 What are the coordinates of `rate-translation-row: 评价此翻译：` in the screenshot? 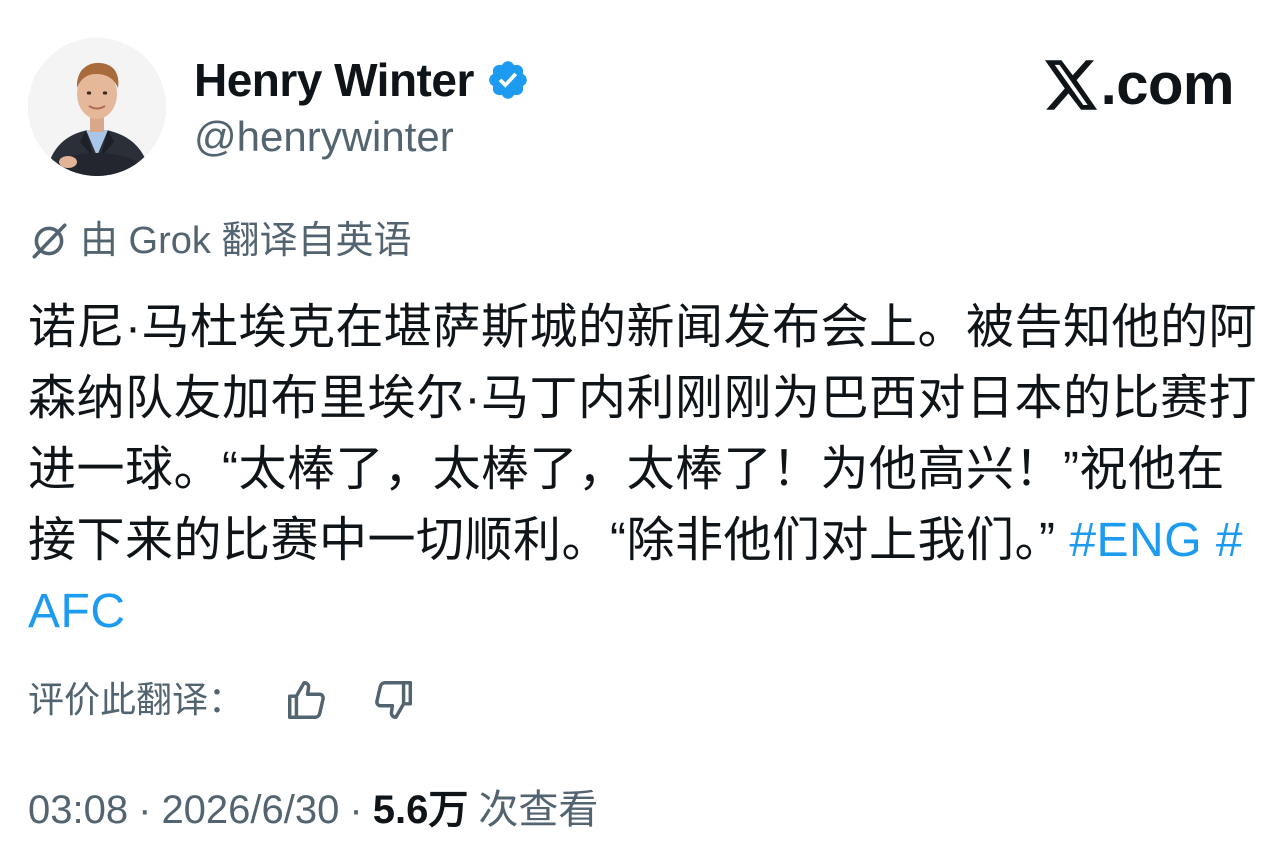 It's located at (226, 700).